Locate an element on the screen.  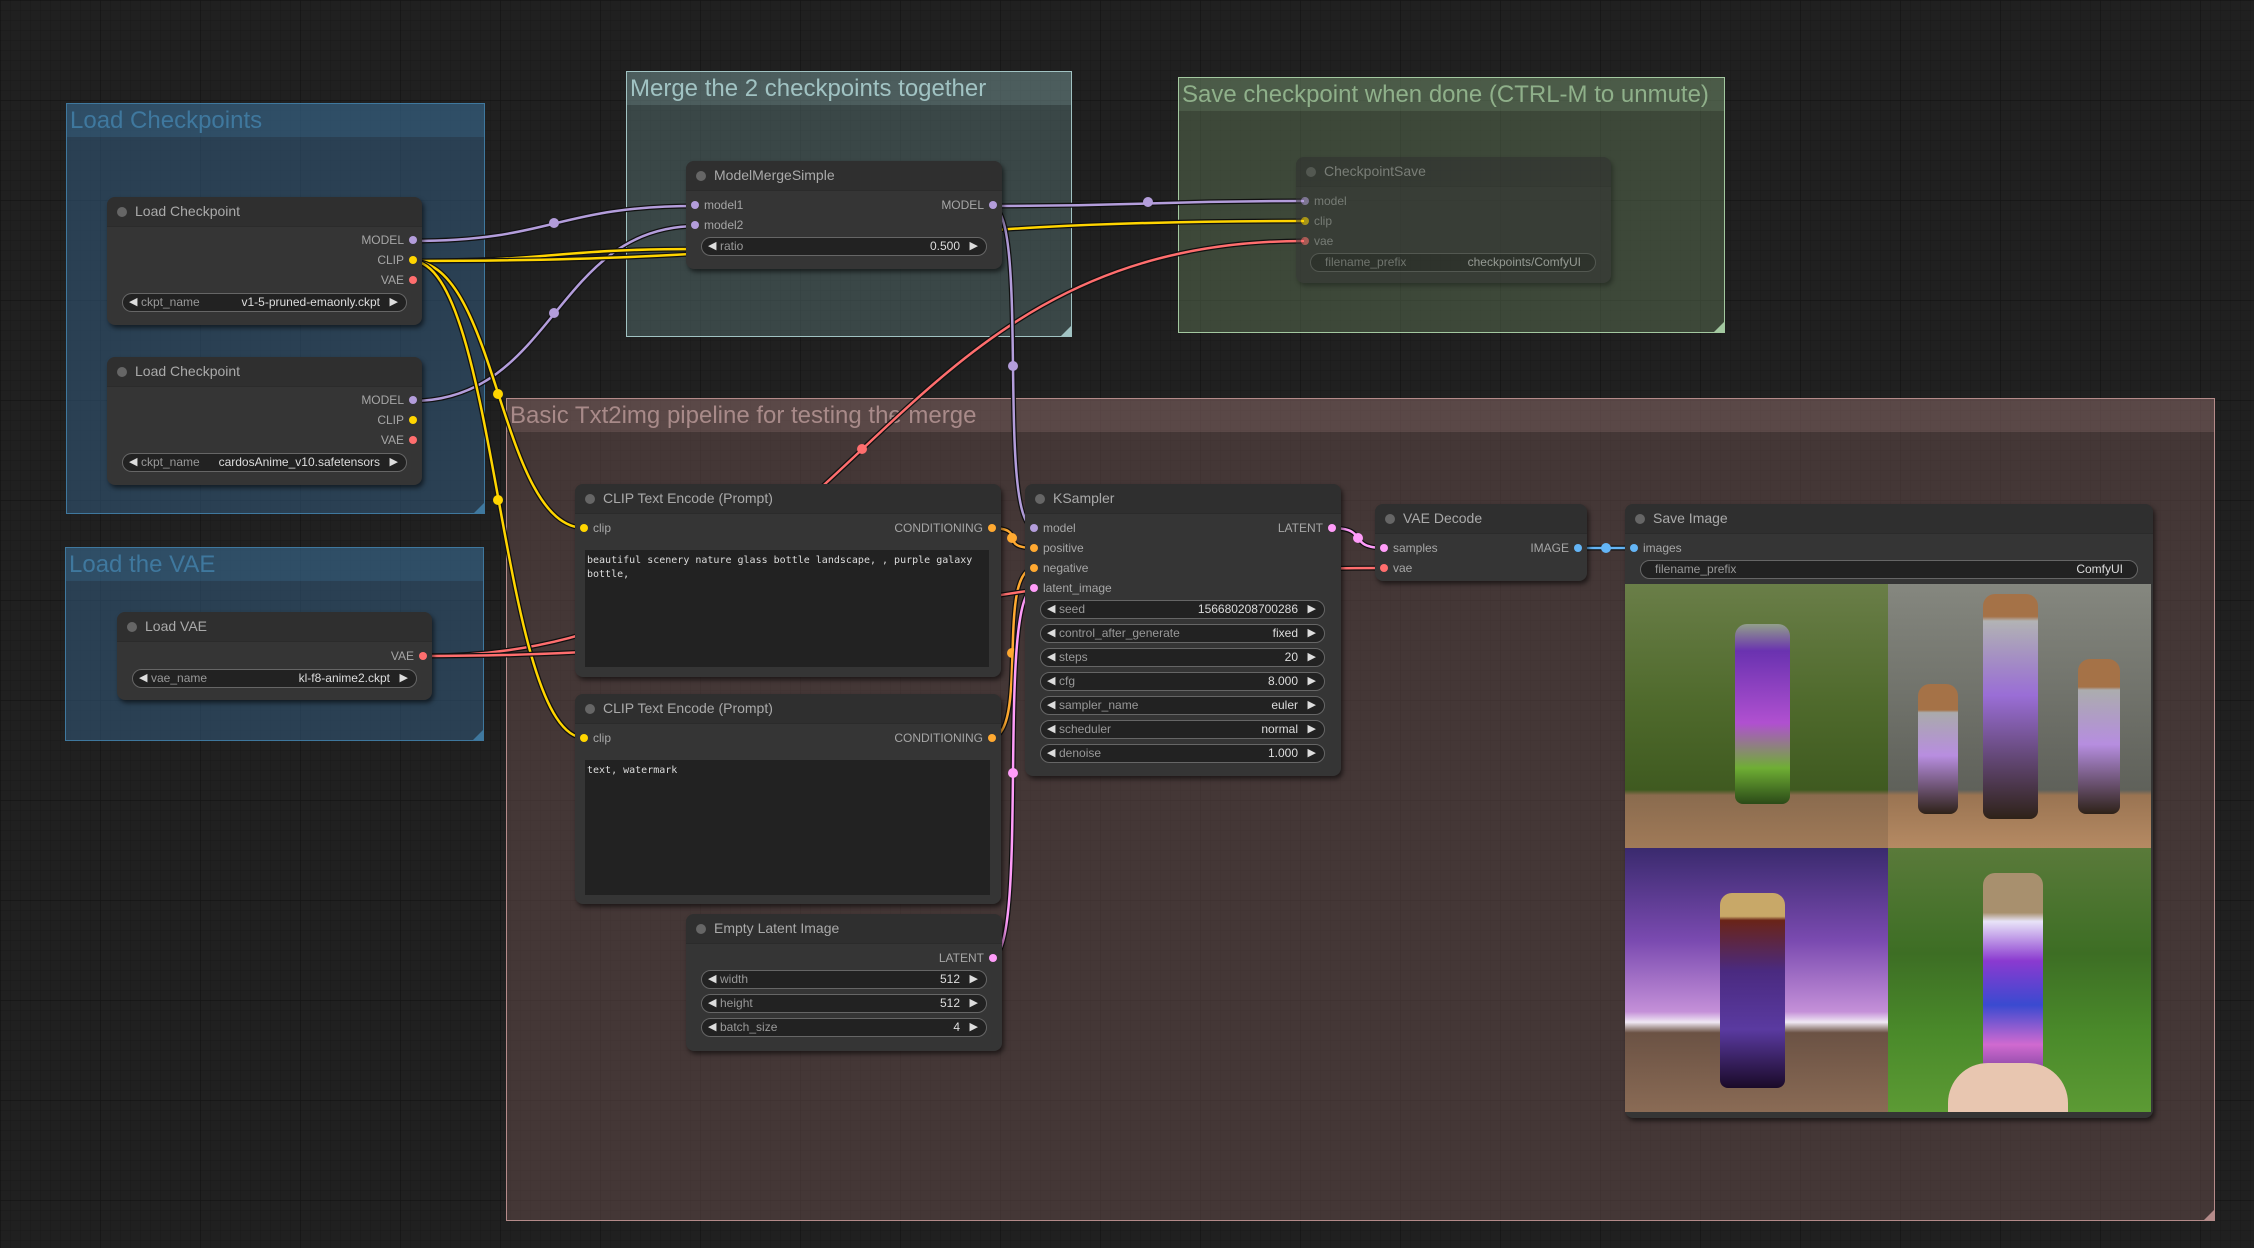
node-title-bar: Load VAE is located at coordinates (274, 627).